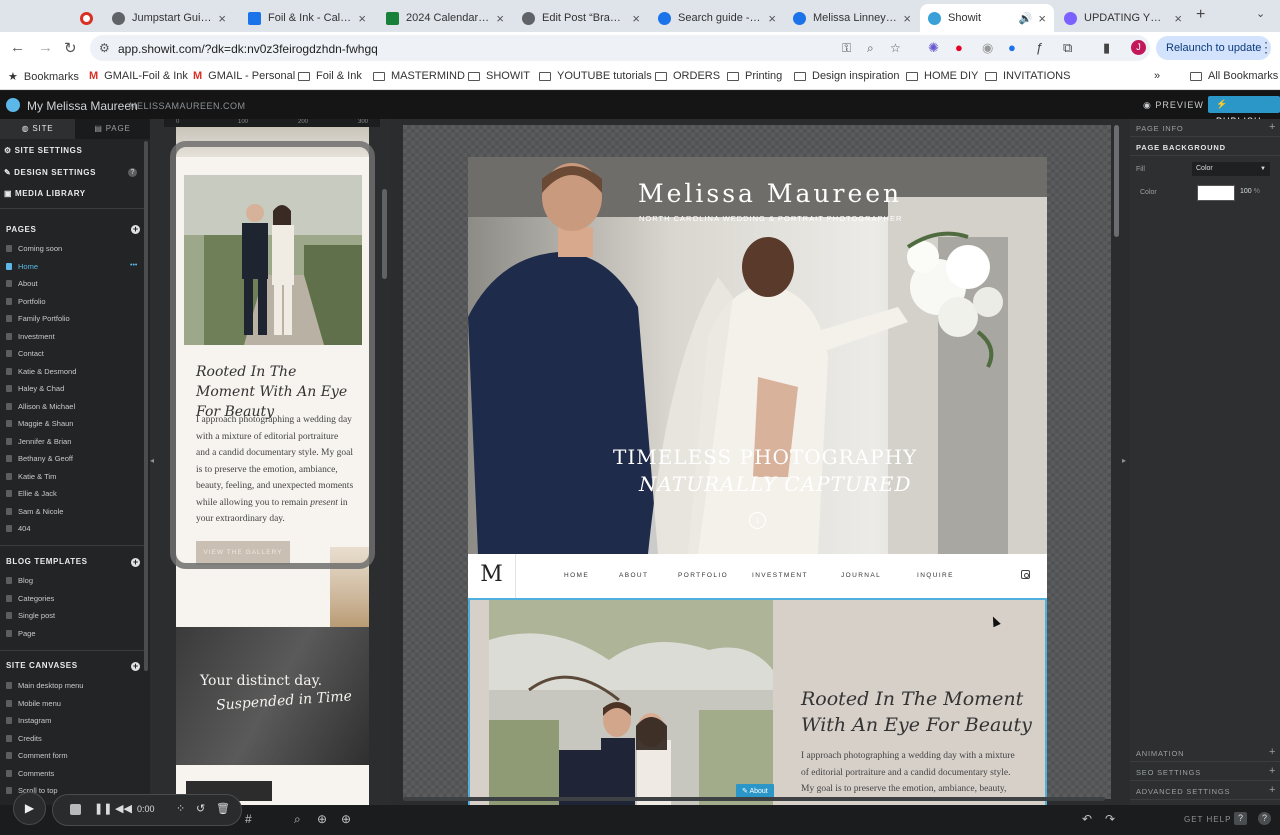  Describe the element at coordinates (1027, 76) in the screenshot. I see `bookmark-invitations: INVITATIONS` at that location.